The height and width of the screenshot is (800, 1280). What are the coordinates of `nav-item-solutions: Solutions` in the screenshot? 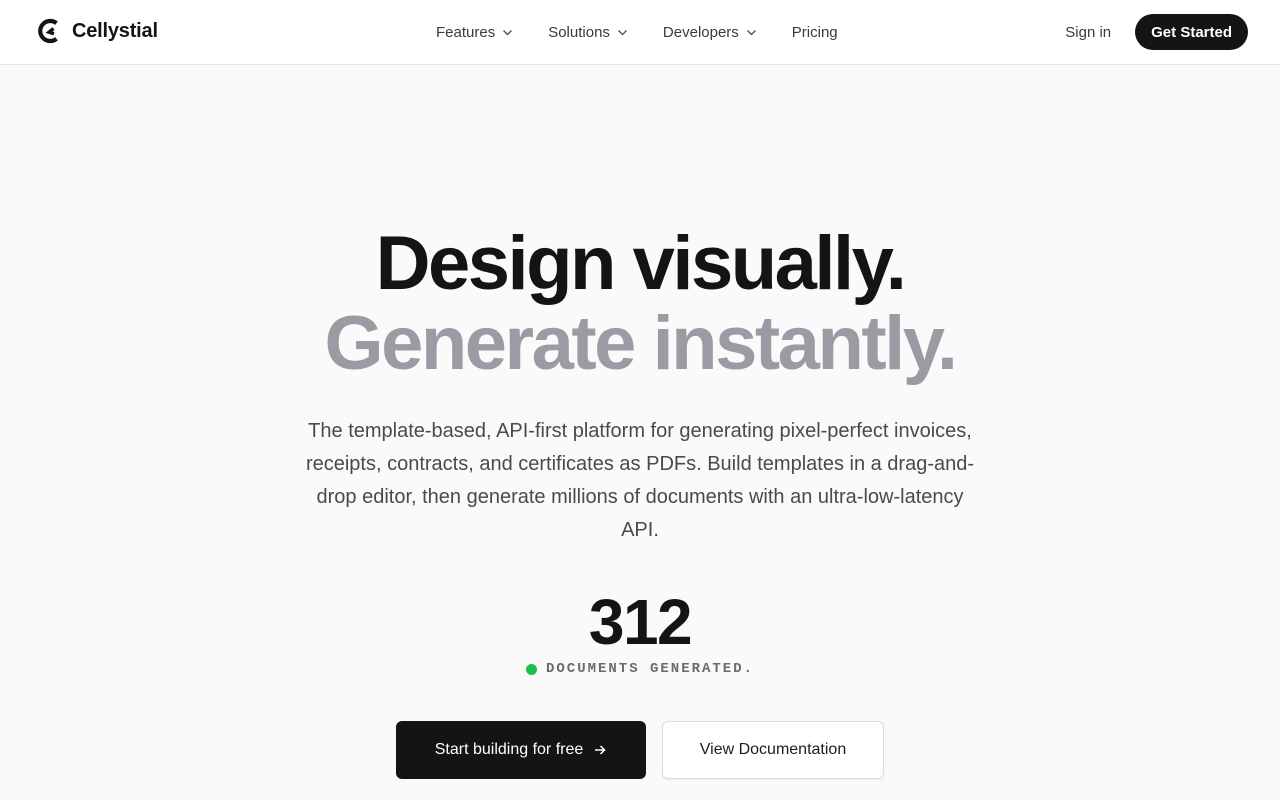 It's located at (588, 32).